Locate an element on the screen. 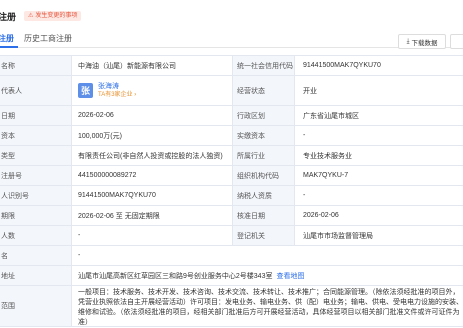  tab-bar: 注册 历史工商注册 is located at coordinates (231, 39).